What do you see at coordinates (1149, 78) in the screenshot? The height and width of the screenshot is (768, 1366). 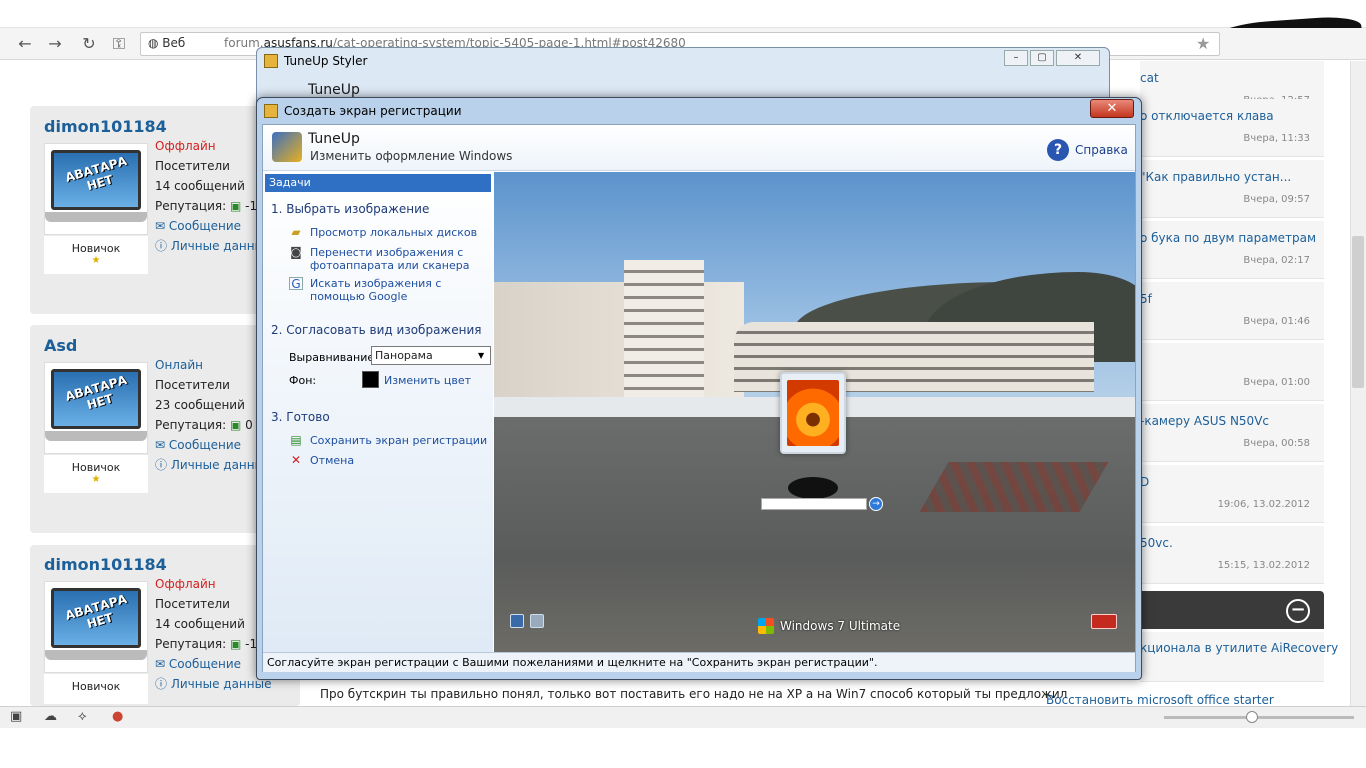 I see `topic-title: cat` at bounding box center [1149, 78].